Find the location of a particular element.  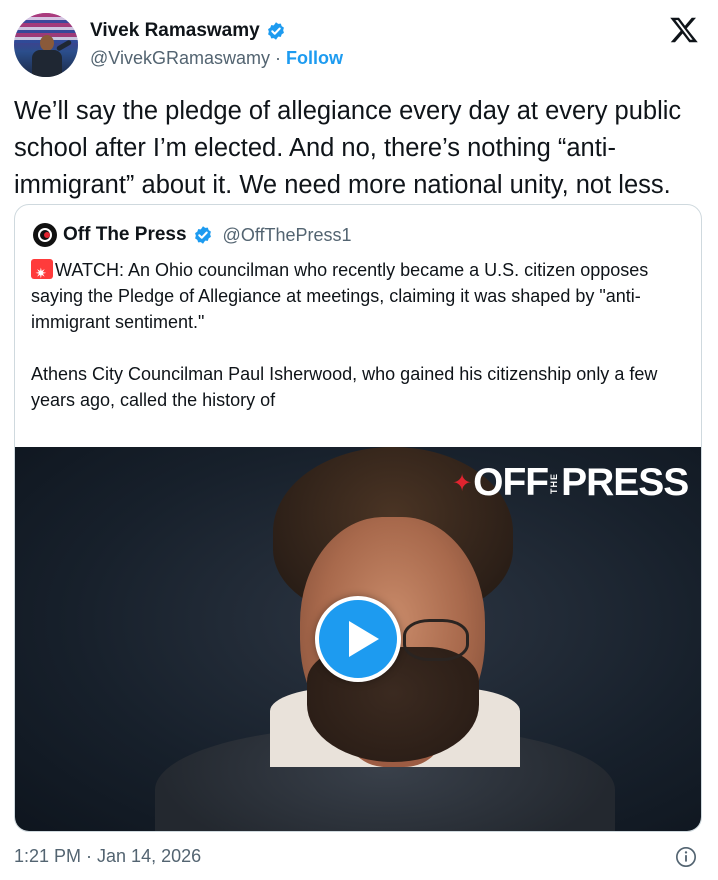

follow-button: Follow is located at coordinates (314, 58).